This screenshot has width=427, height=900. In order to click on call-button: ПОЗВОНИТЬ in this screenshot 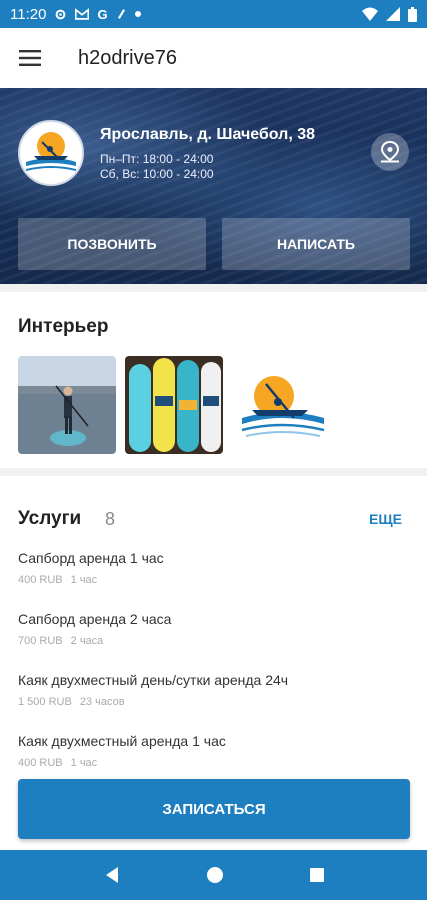, I will do `click(112, 244)`.